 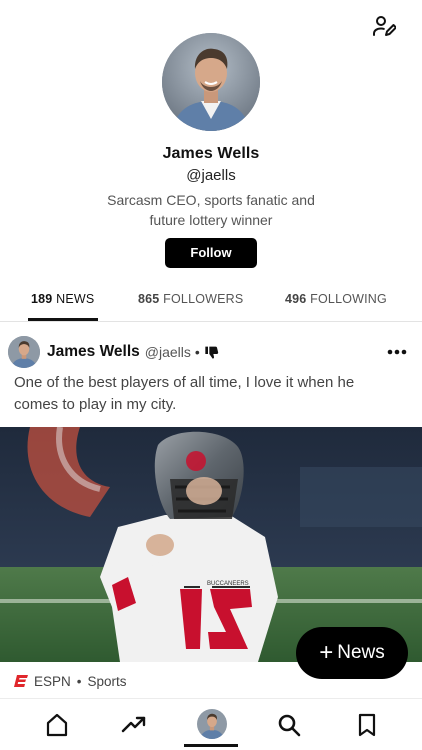 What do you see at coordinates (211, 175) in the screenshot?
I see `profile-handle: @jaells` at bounding box center [211, 175].